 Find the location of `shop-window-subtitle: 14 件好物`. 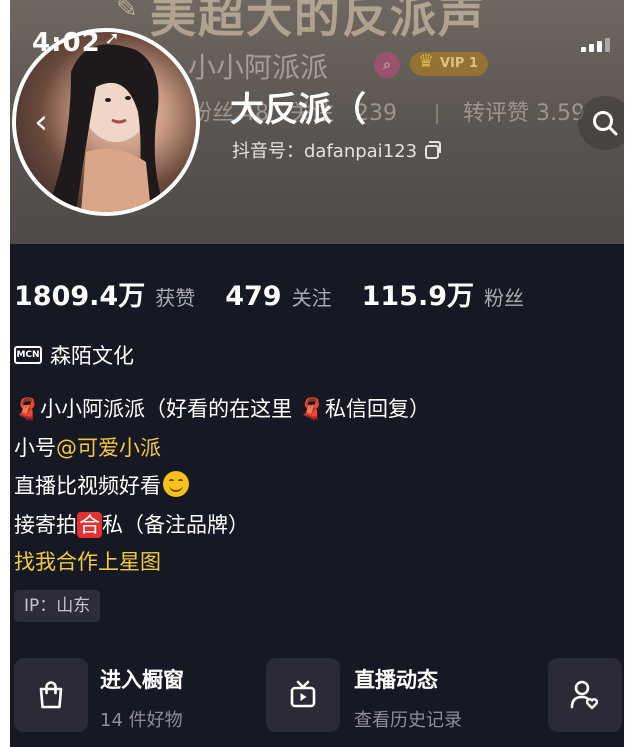

shop-window-subtitle: 14 件好物 is located at coordinates (141, 720).